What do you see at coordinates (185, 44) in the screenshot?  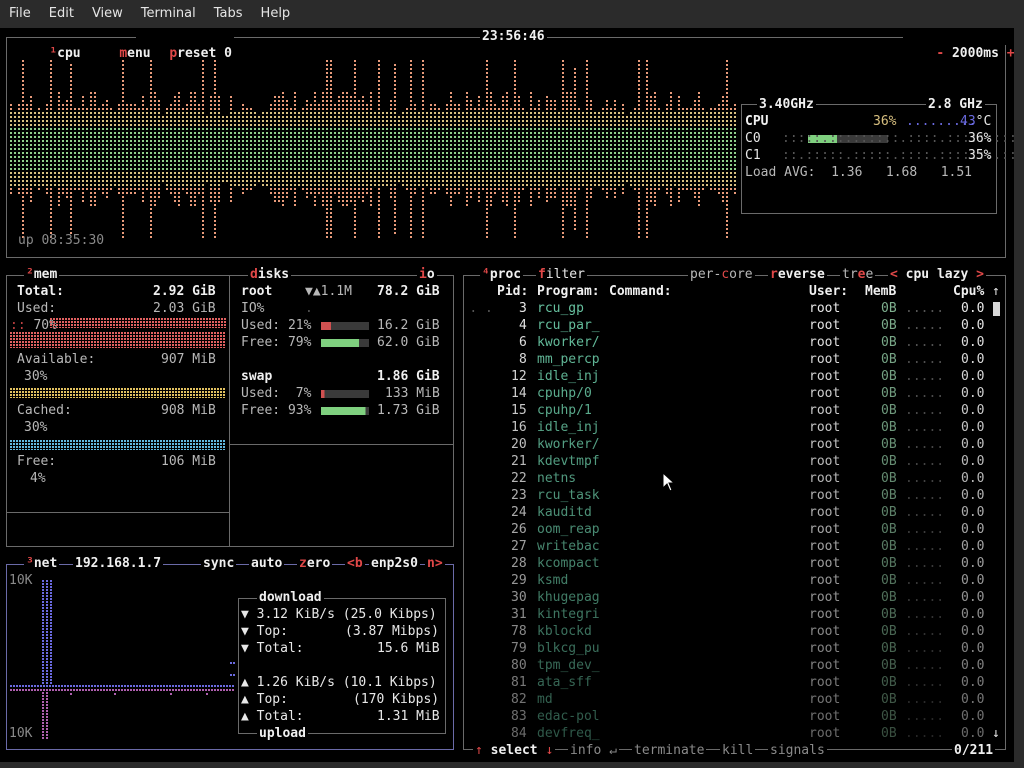 I see `cpu-preset-button: preset 0` at bounding box center [185, 44].